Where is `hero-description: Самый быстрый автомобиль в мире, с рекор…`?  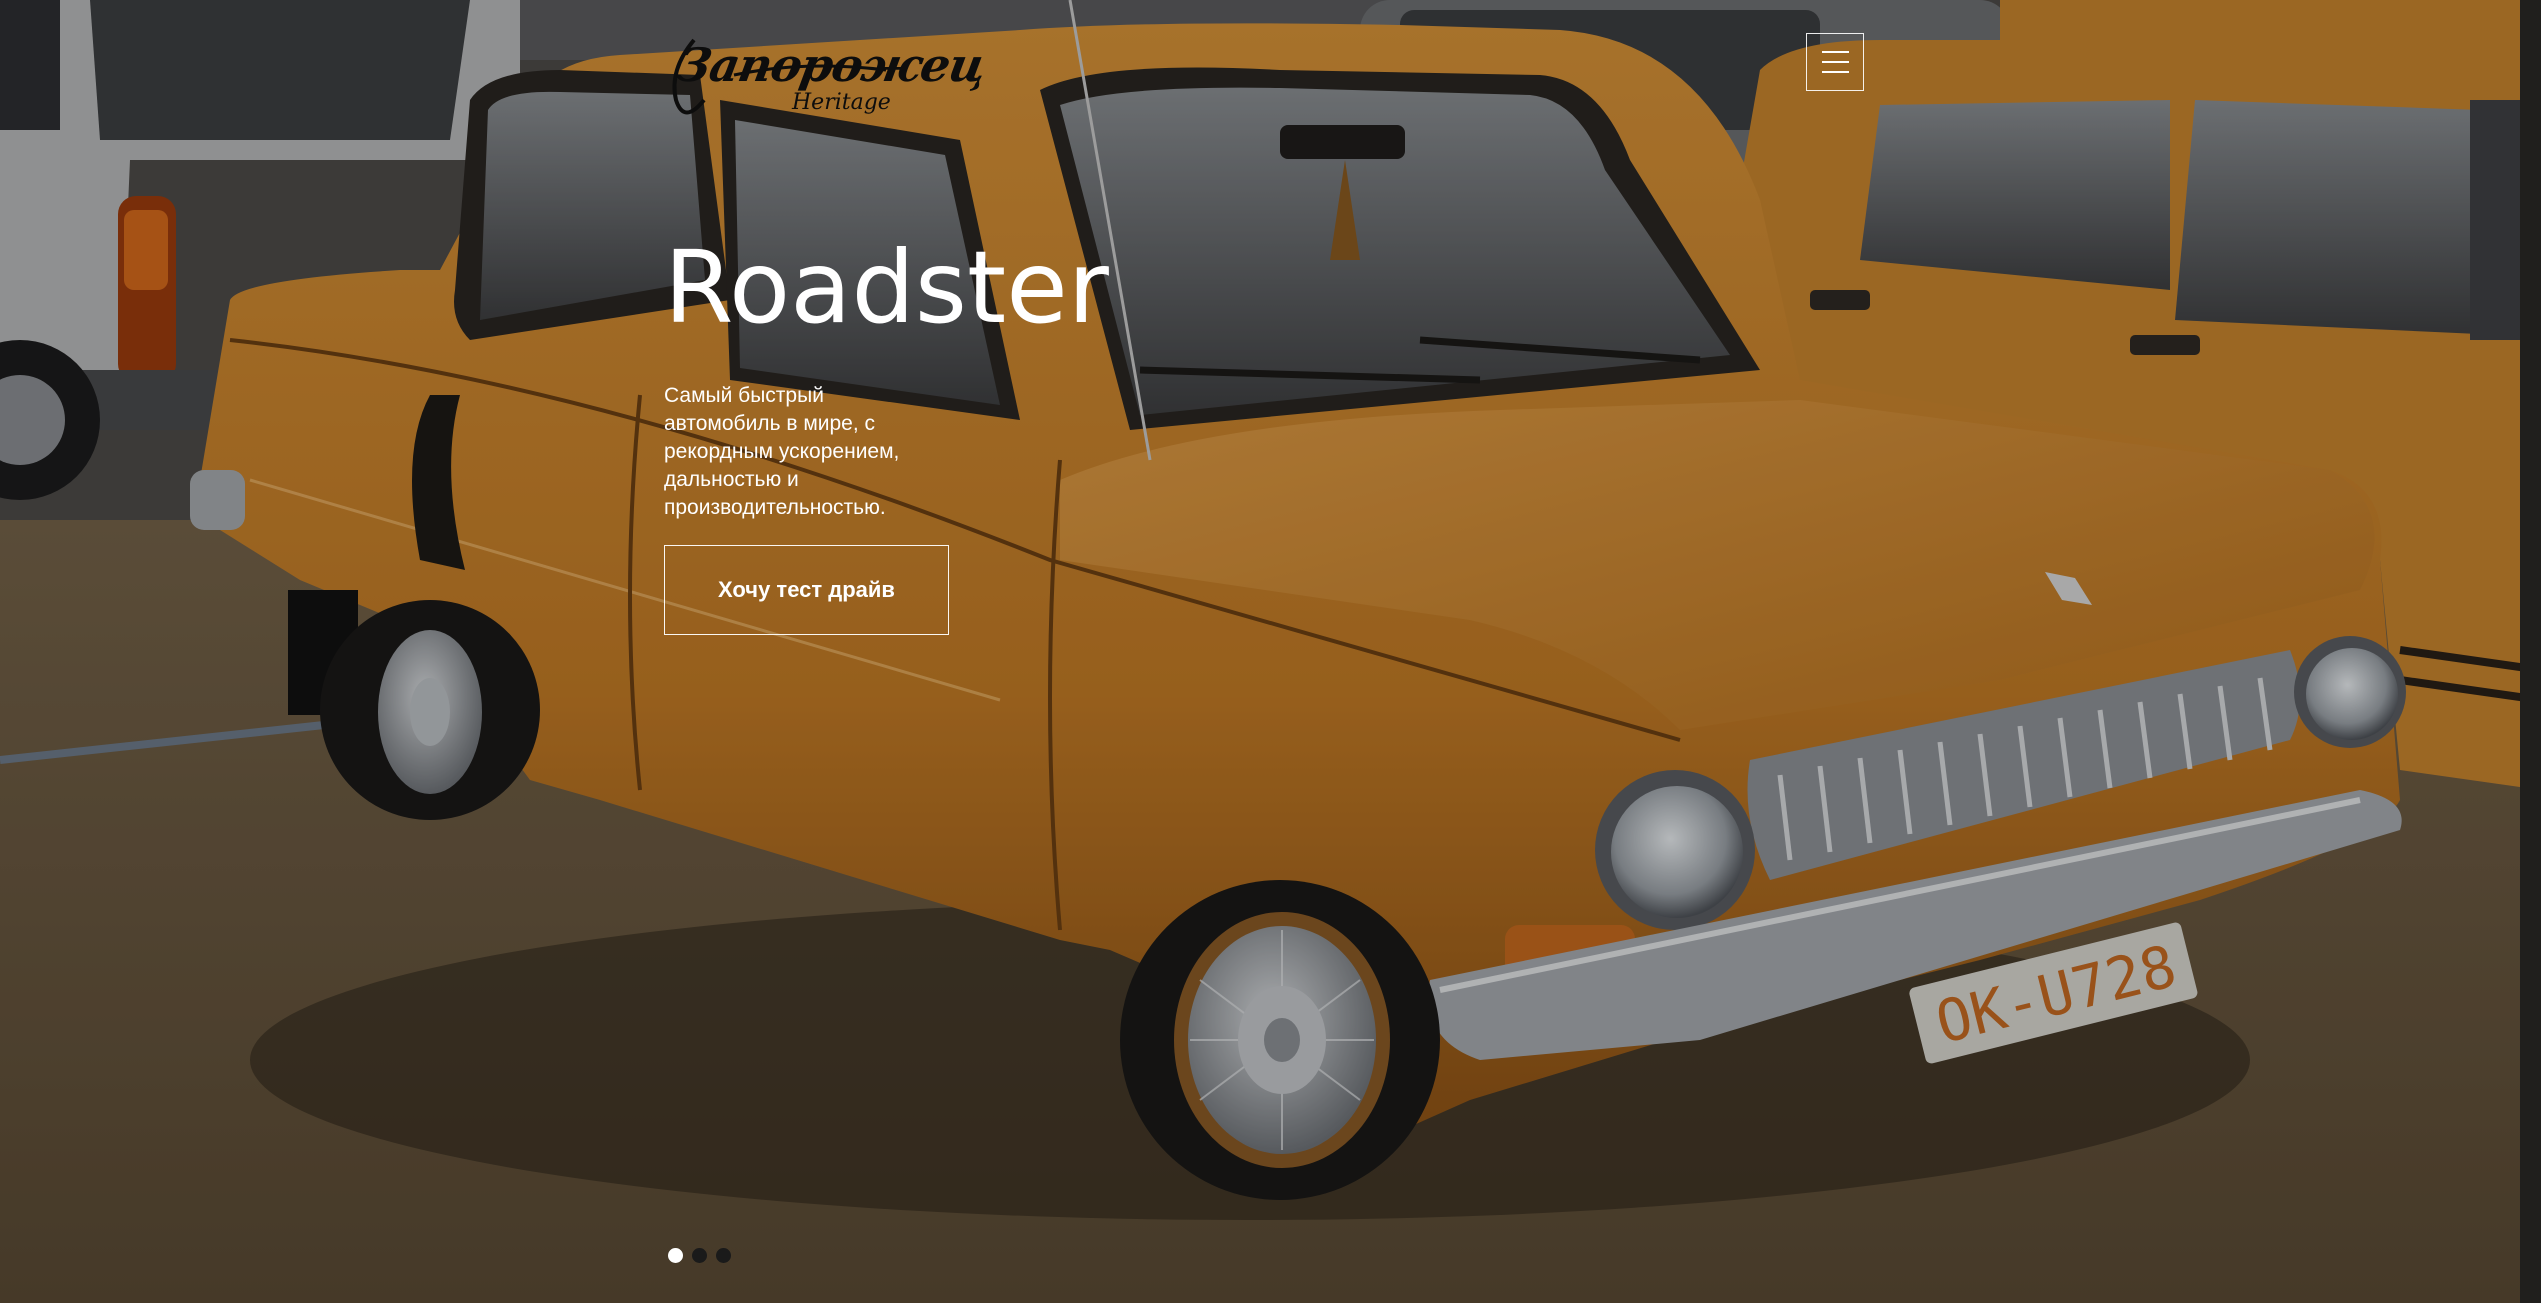
hero-description: Самый быстрый автомобиль в мире, с рекор… is located at coordinates (782, 451).